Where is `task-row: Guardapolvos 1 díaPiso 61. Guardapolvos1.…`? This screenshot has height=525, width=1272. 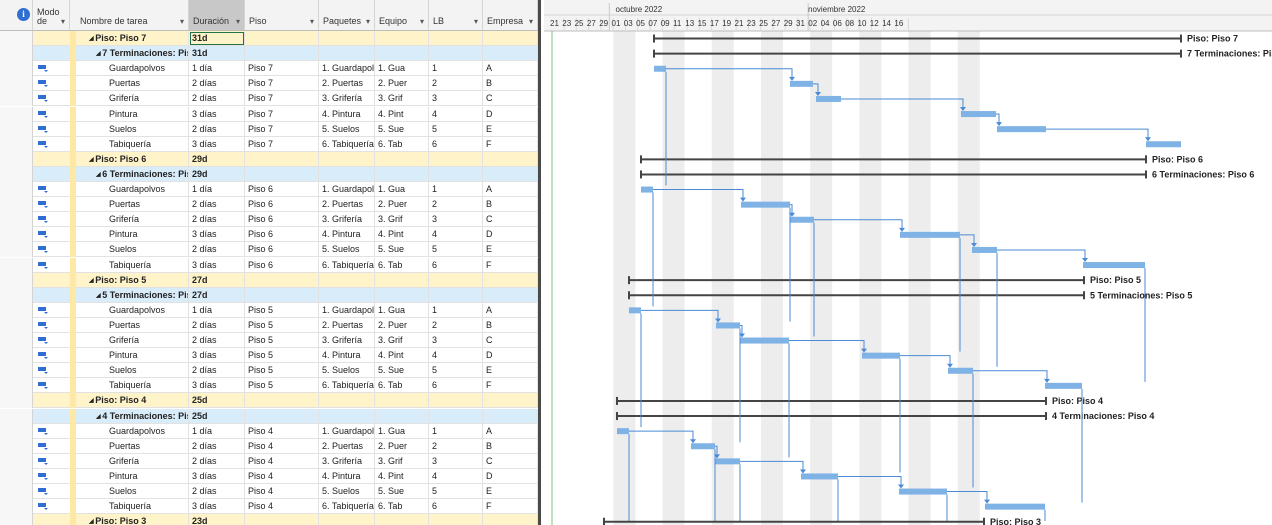
task-row: Guardapolvos 1 díaPiso 61. Guardapolvos1.… is located at coordinates (269, 189).